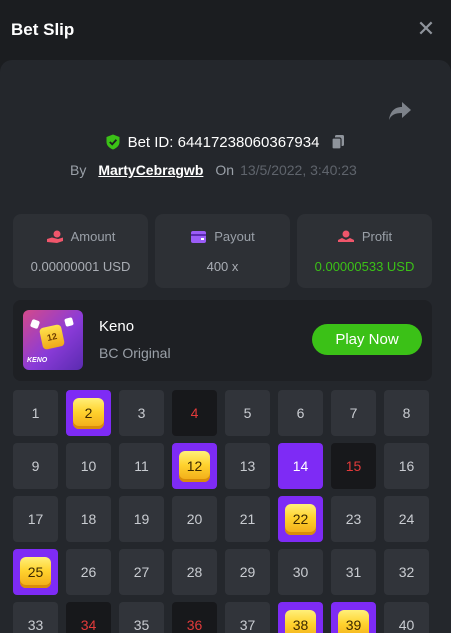 Image resolution: width=451 pixels, height=633 pixels. I want to click on gem-number: 25, so click(35, 572).